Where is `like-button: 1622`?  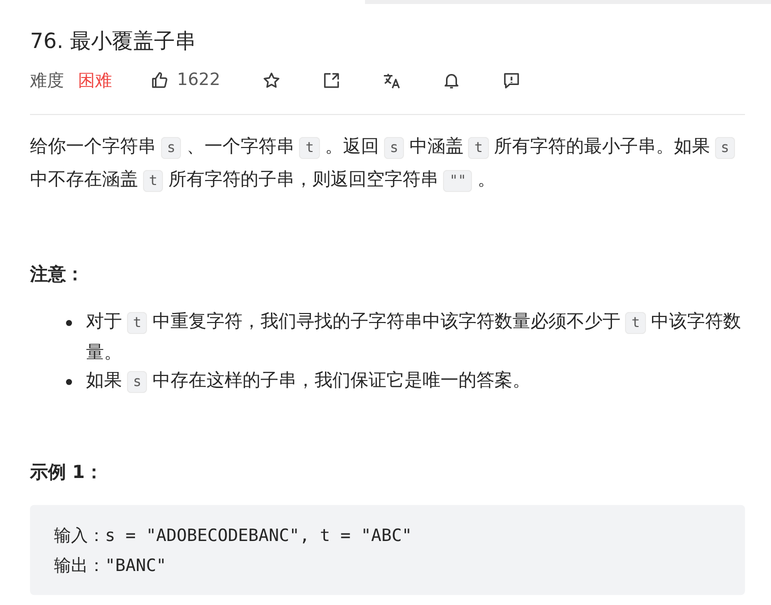
like-button: 1622 is located at coordinates (185, 80).